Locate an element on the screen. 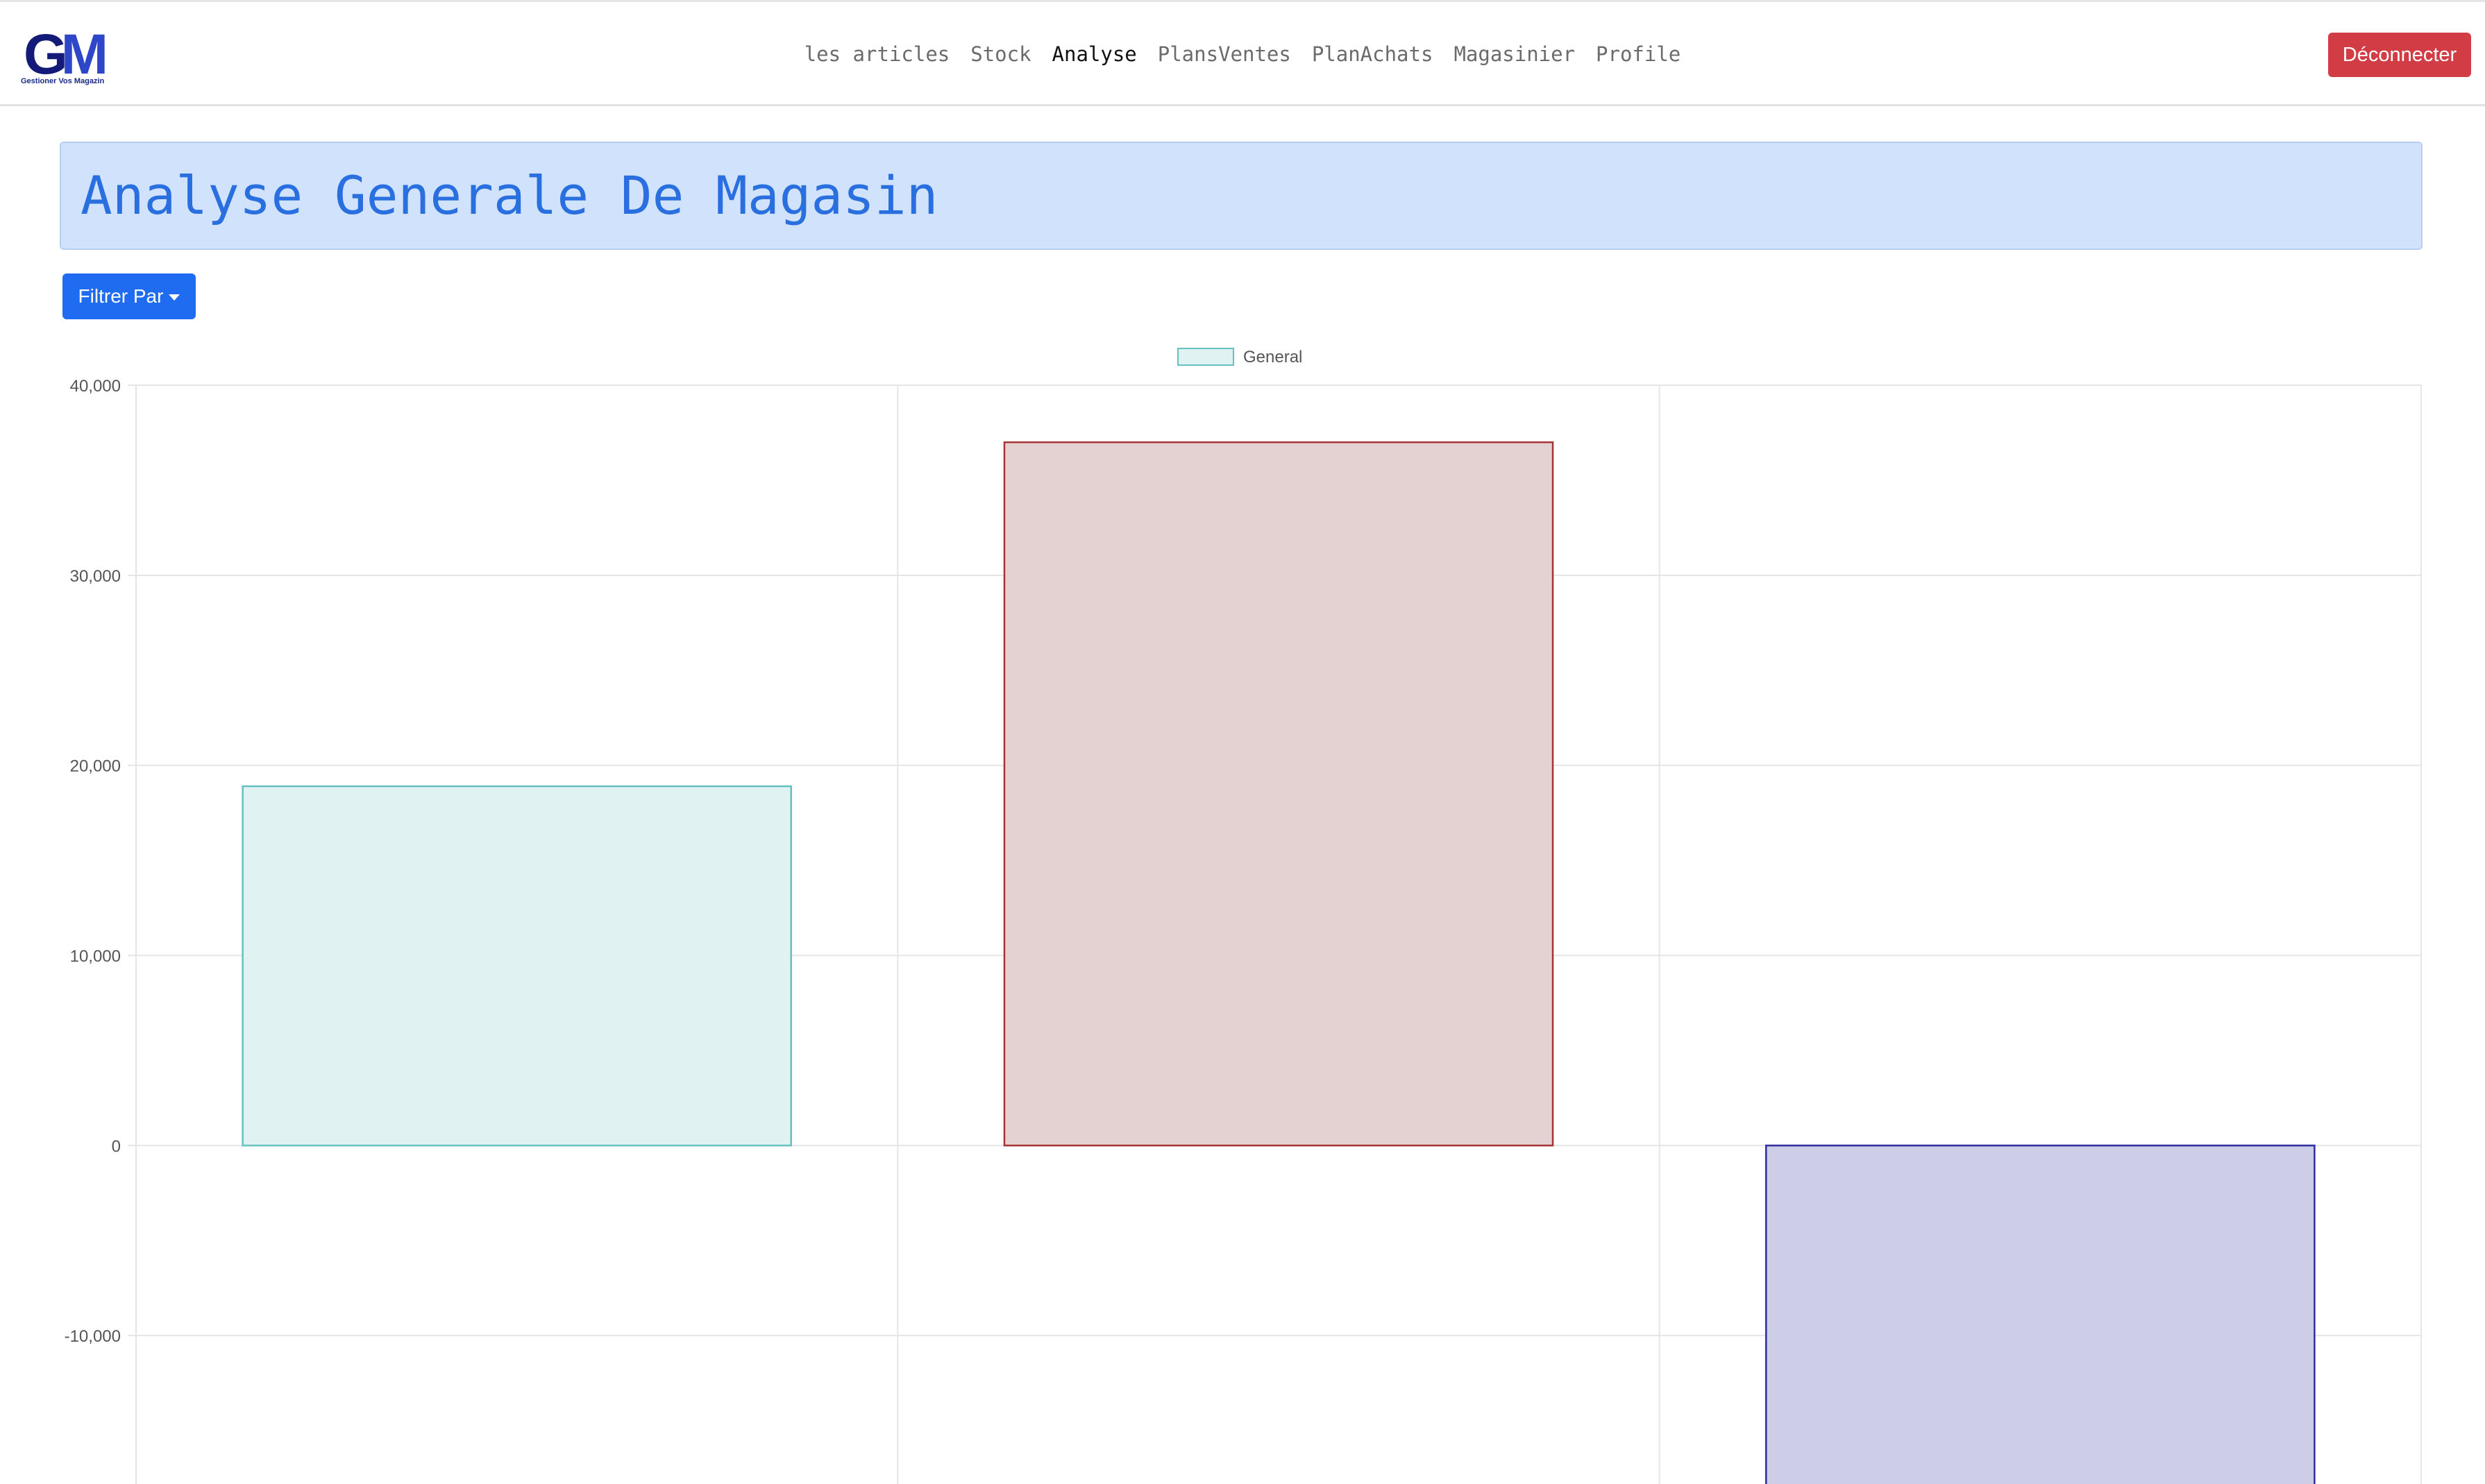 Image resolution: width=2485 pixels, height=1484 pixels. page-title: Analyse Generale De Magasin is located at coordinates (509, 195).